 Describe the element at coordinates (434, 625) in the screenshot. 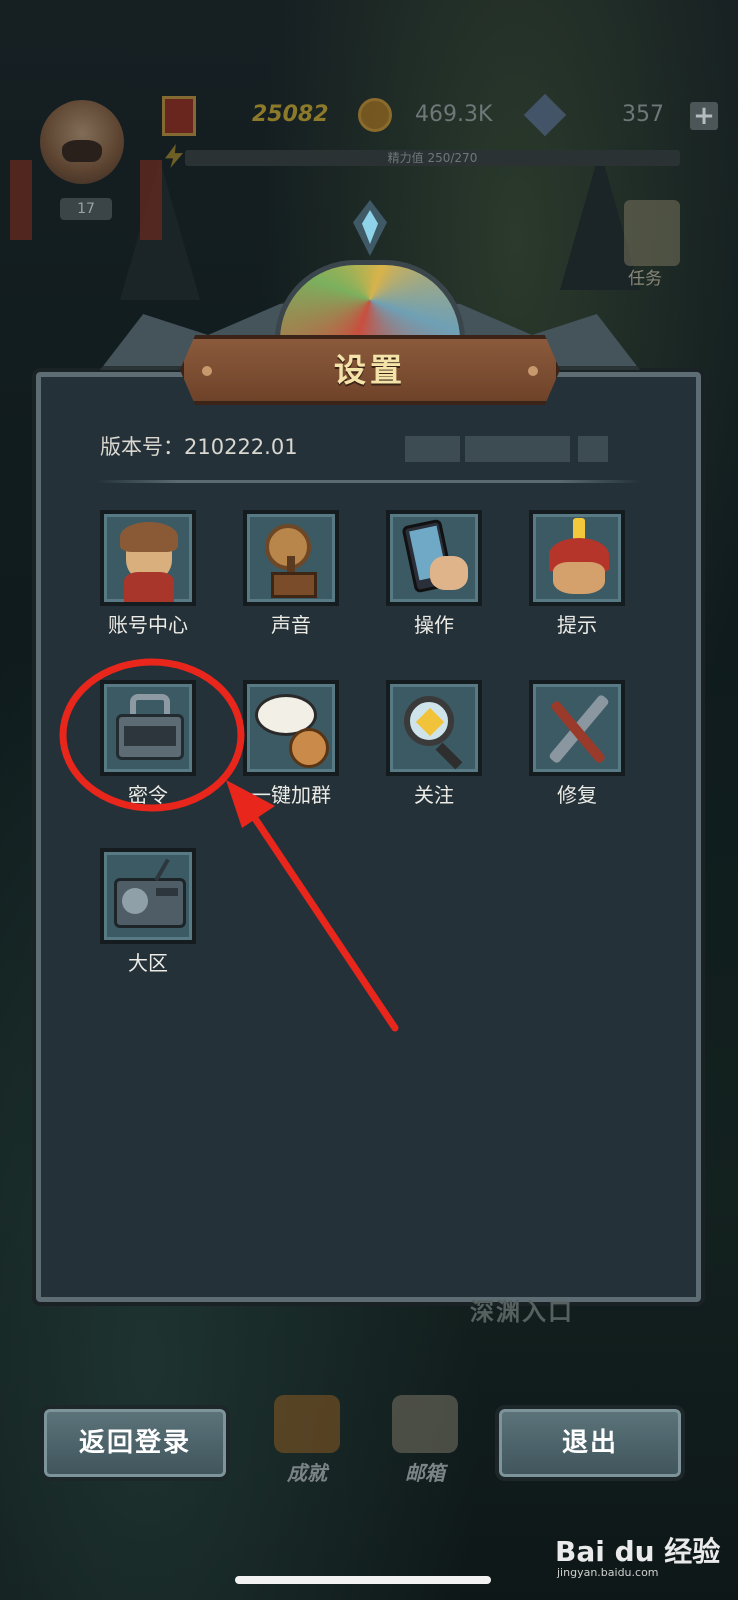

I see `setting-label: 操作` at that location.